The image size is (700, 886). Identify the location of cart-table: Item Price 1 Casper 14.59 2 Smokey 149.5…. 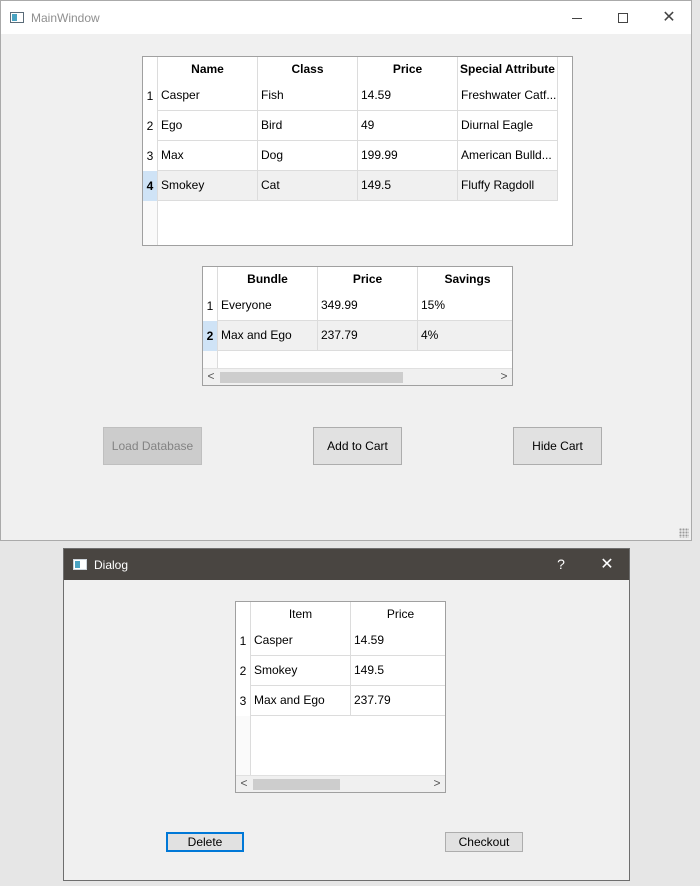
(340, 697).